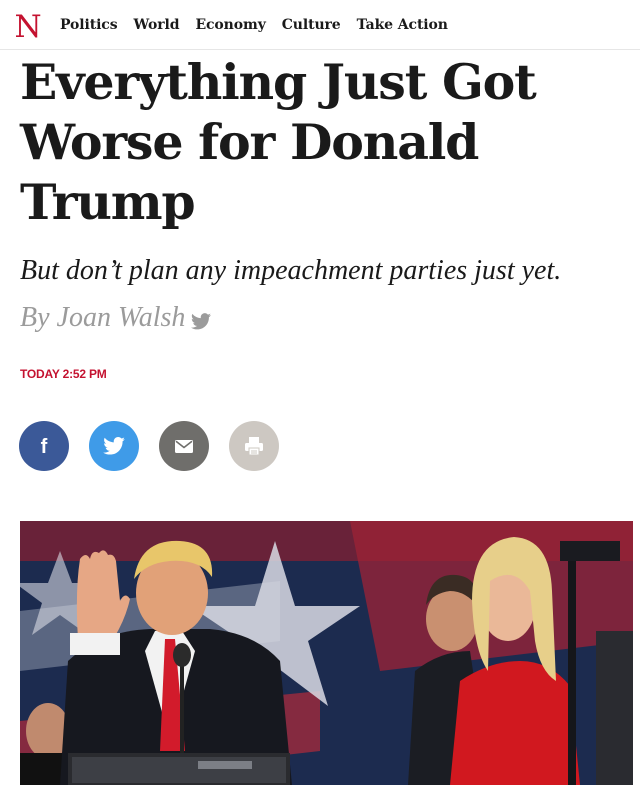 The image size is (640, 785). What do you see at coordinates (121, 318) in the screenshot?
I see `author-link: Joan Walsh` at bounding box center [121, 318].